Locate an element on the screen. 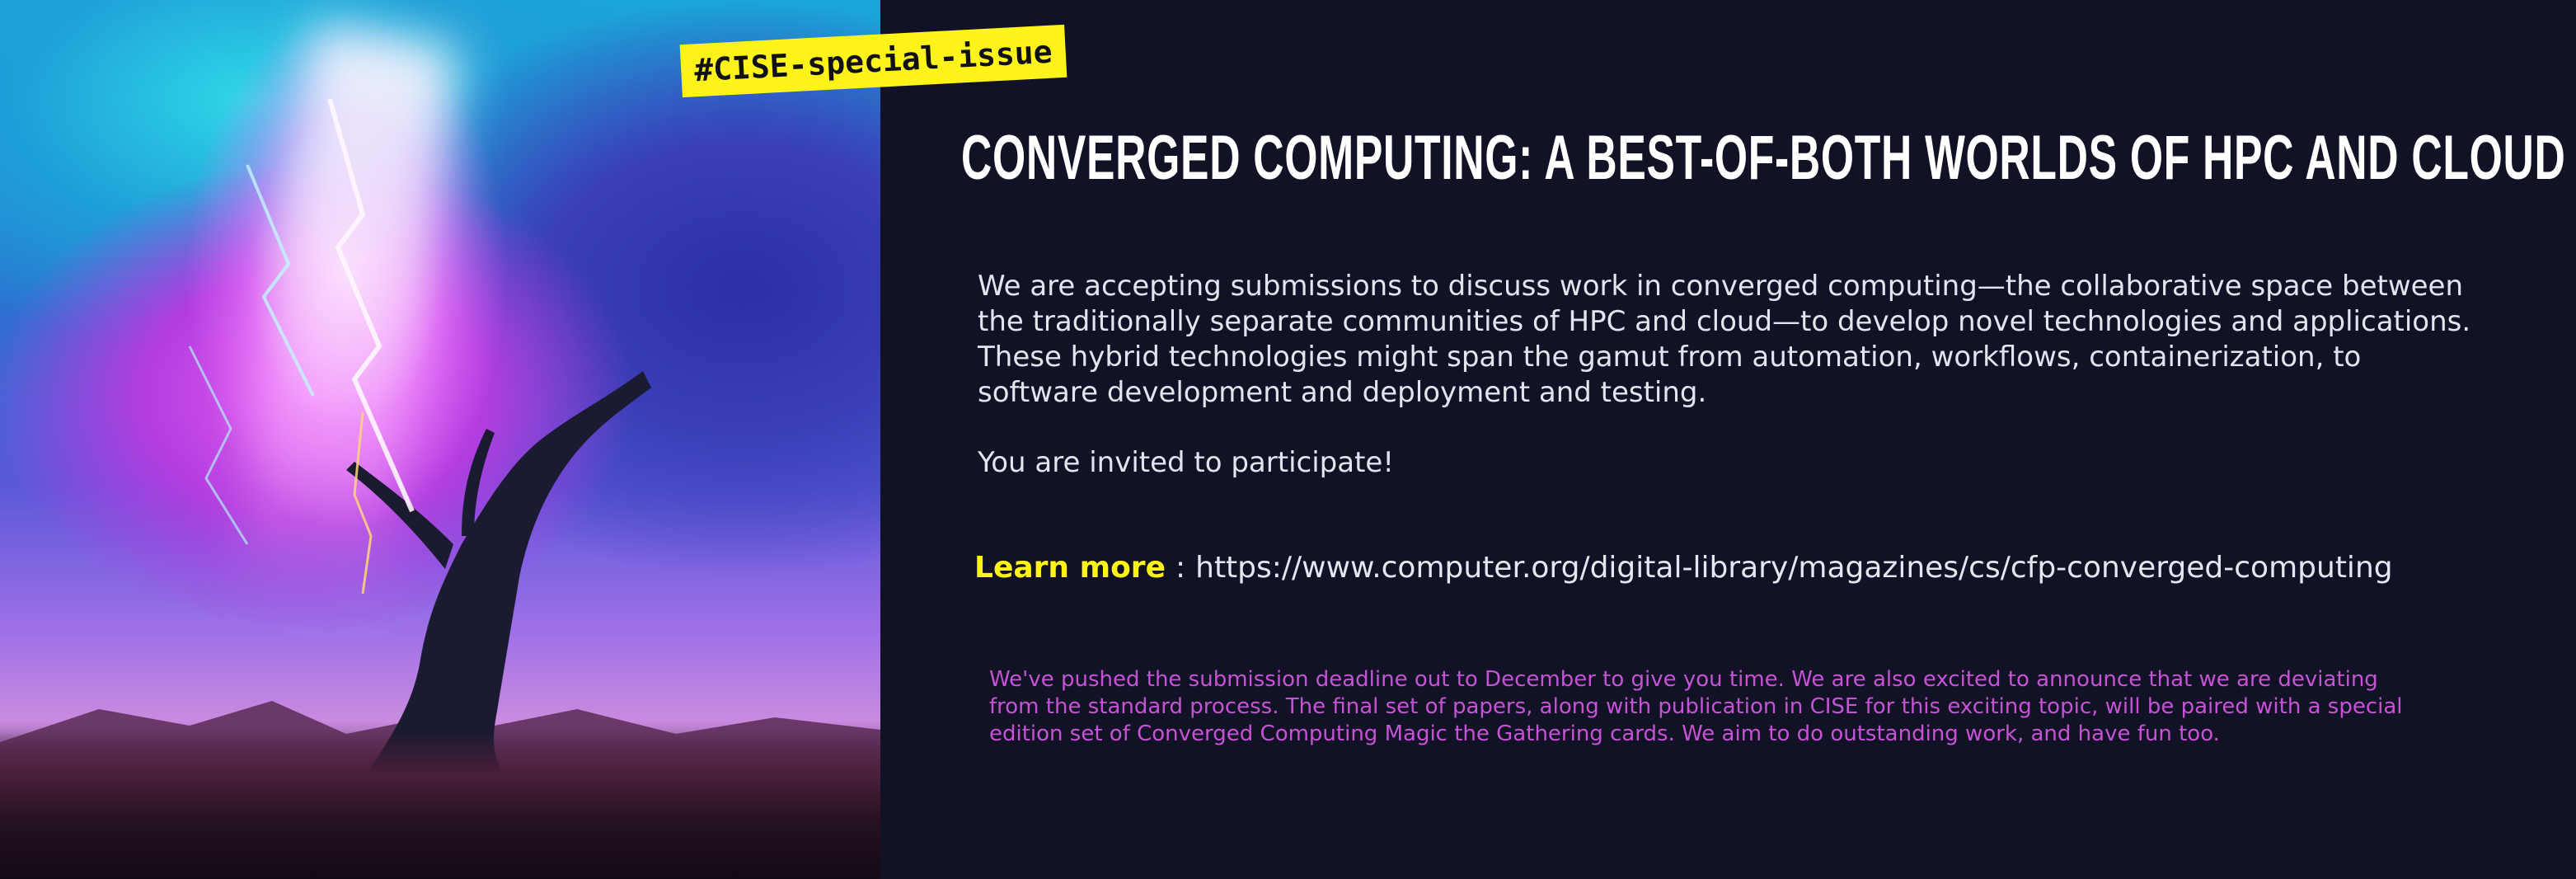 This screenshot has height=879, width=2576. ground is located at coordinates (440, 805).